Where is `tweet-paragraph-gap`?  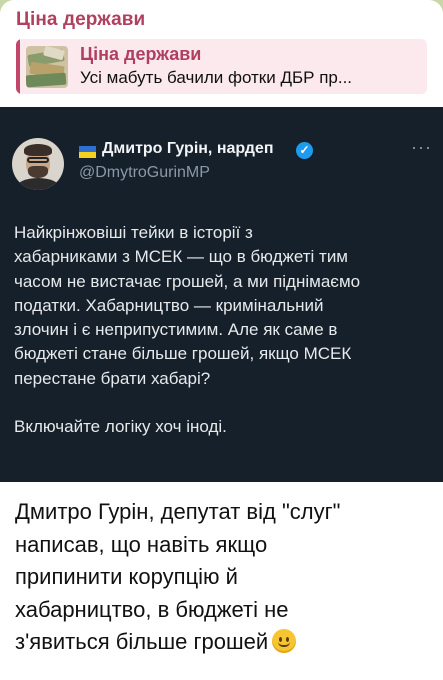 tweet-paragraph-gap is located at coordinates (221, 403).